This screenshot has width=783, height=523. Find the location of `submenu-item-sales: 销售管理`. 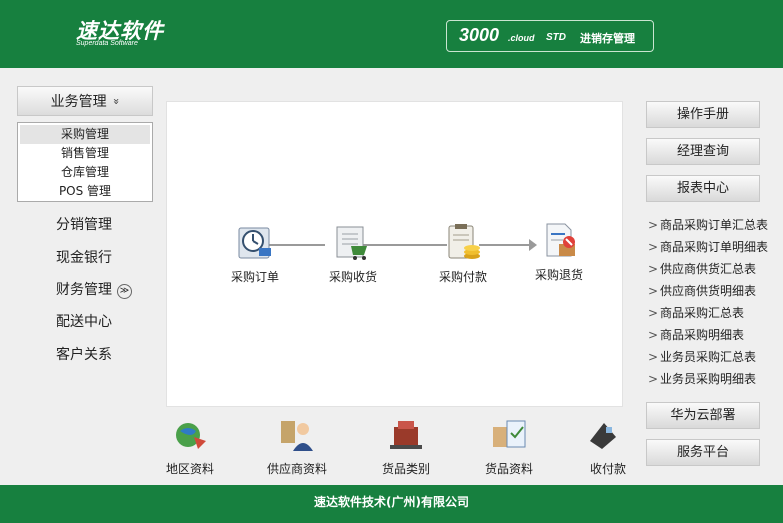

submenu-item-sales: 销售管理 is located at coordinates (85, 153).